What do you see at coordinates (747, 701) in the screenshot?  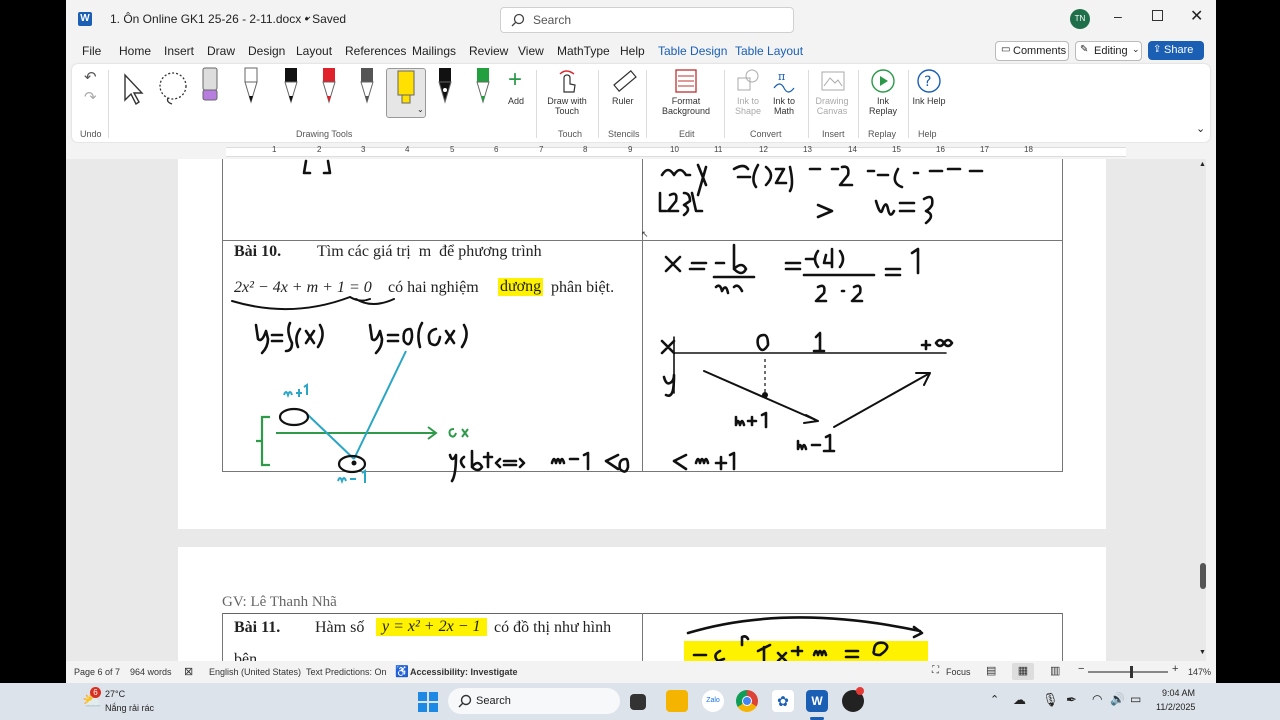 I see `chrome-icon` at bounding box center [747, 701].